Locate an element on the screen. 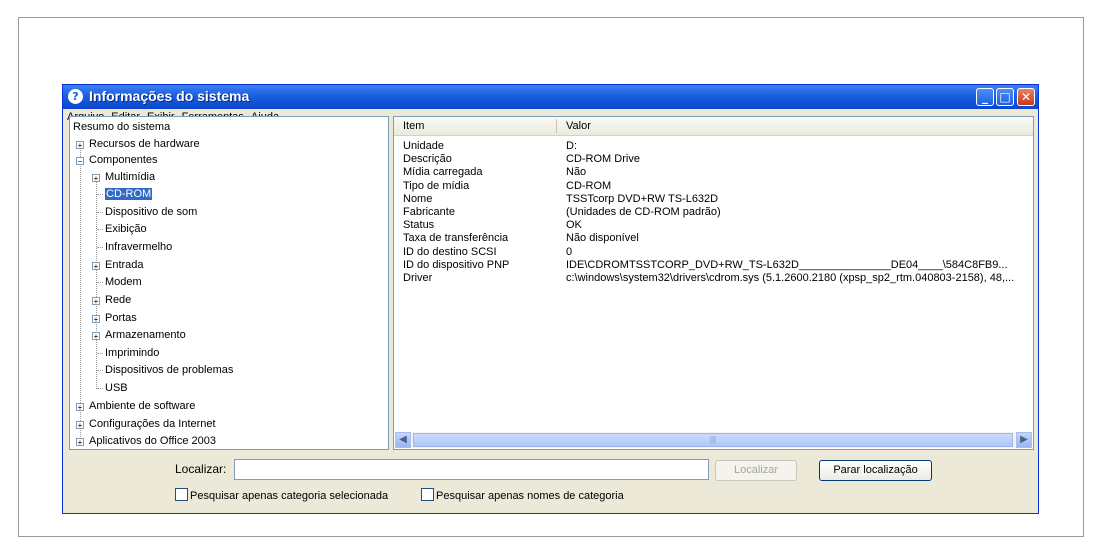 This screenshot has width=1106, height=554. row-item-cell: Fabricante is located at coordinates (429, 212).